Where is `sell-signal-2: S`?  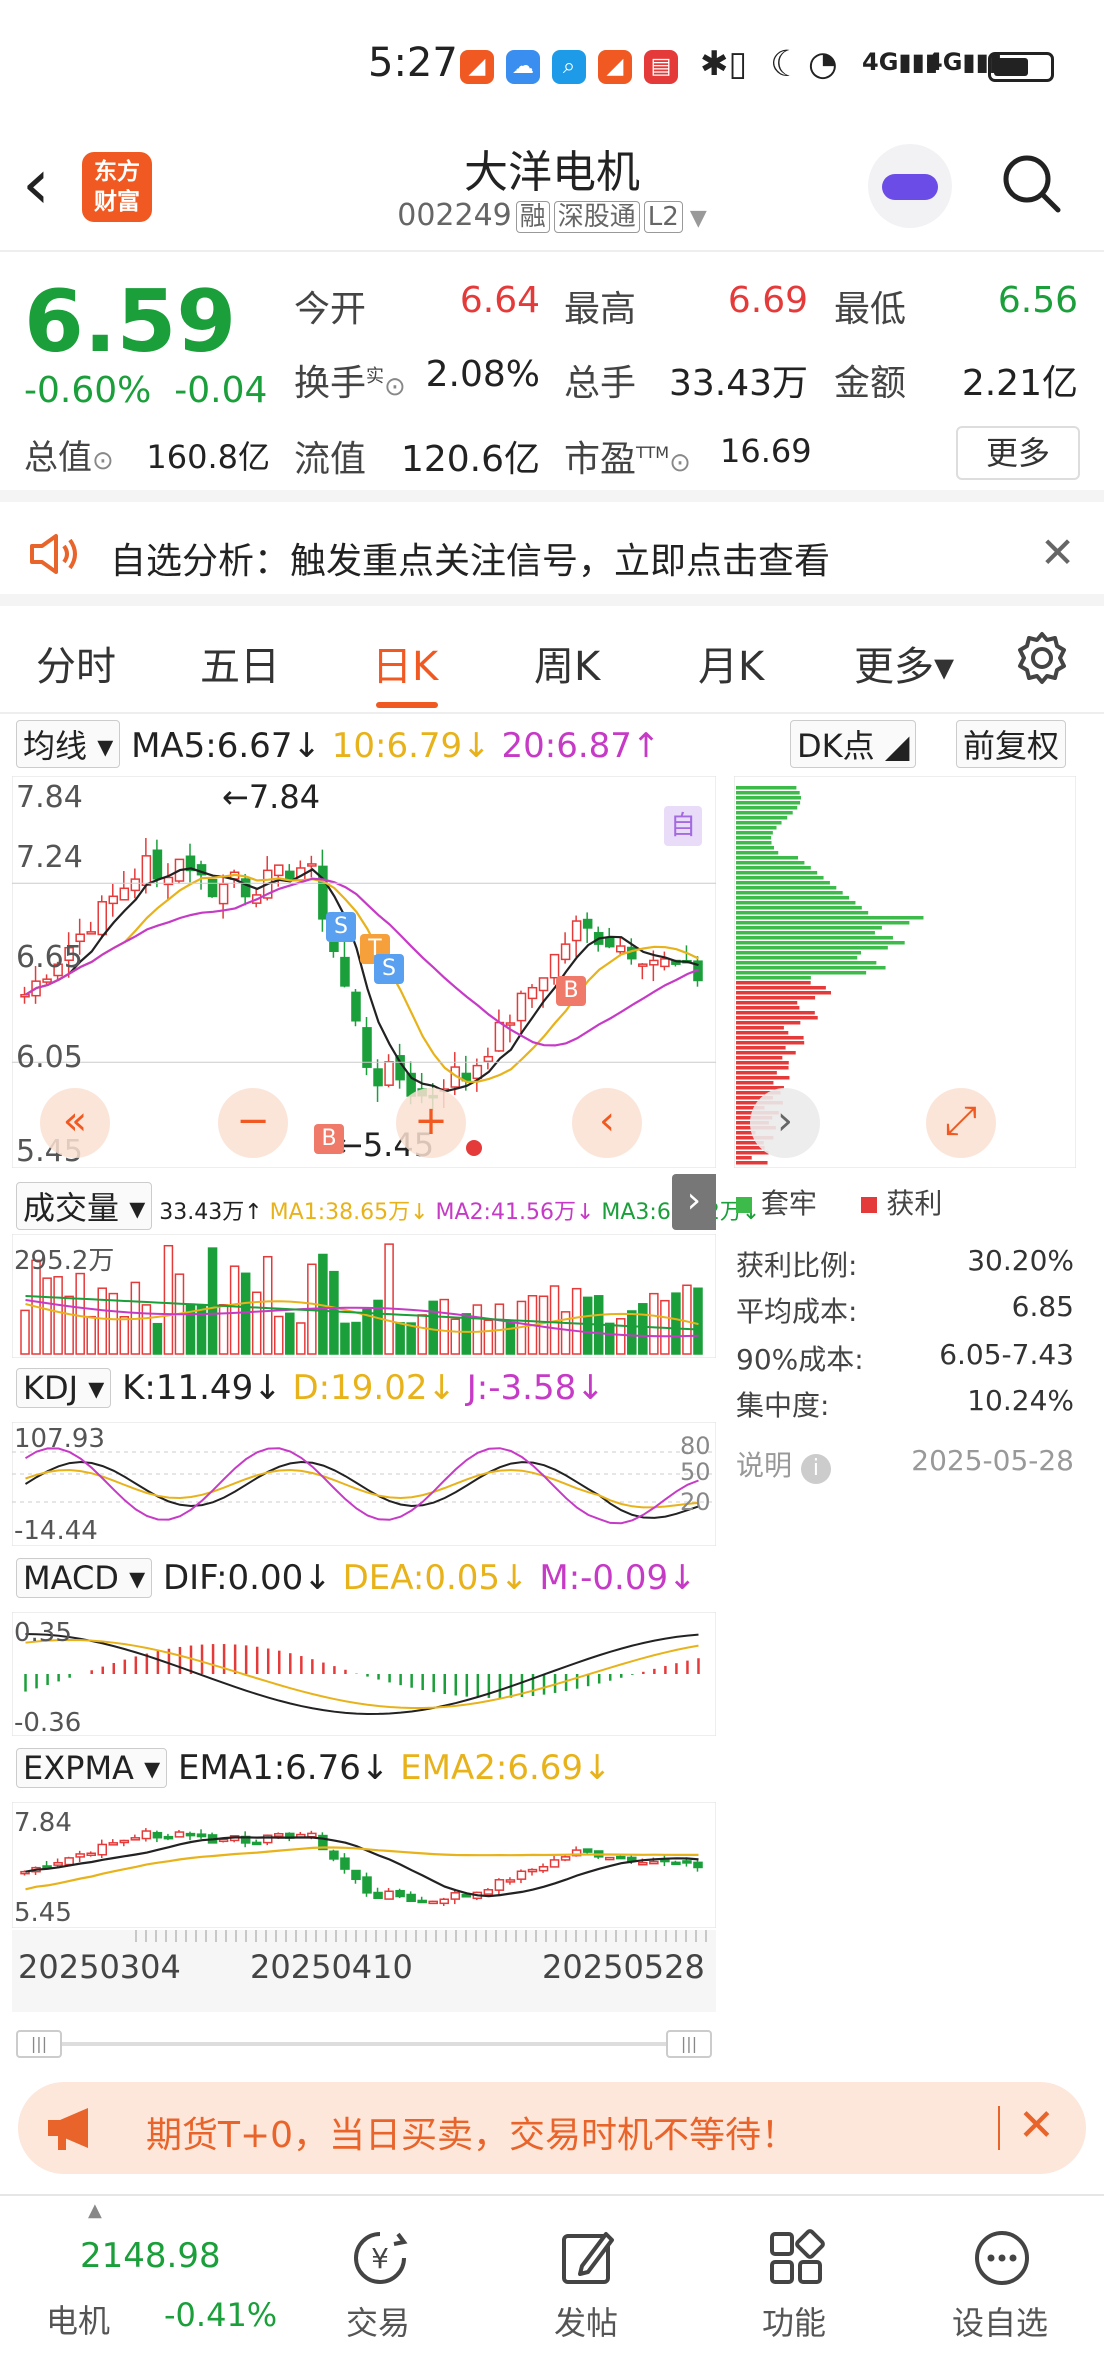
sell-signal-2: S is located at coordinates (389, 969).